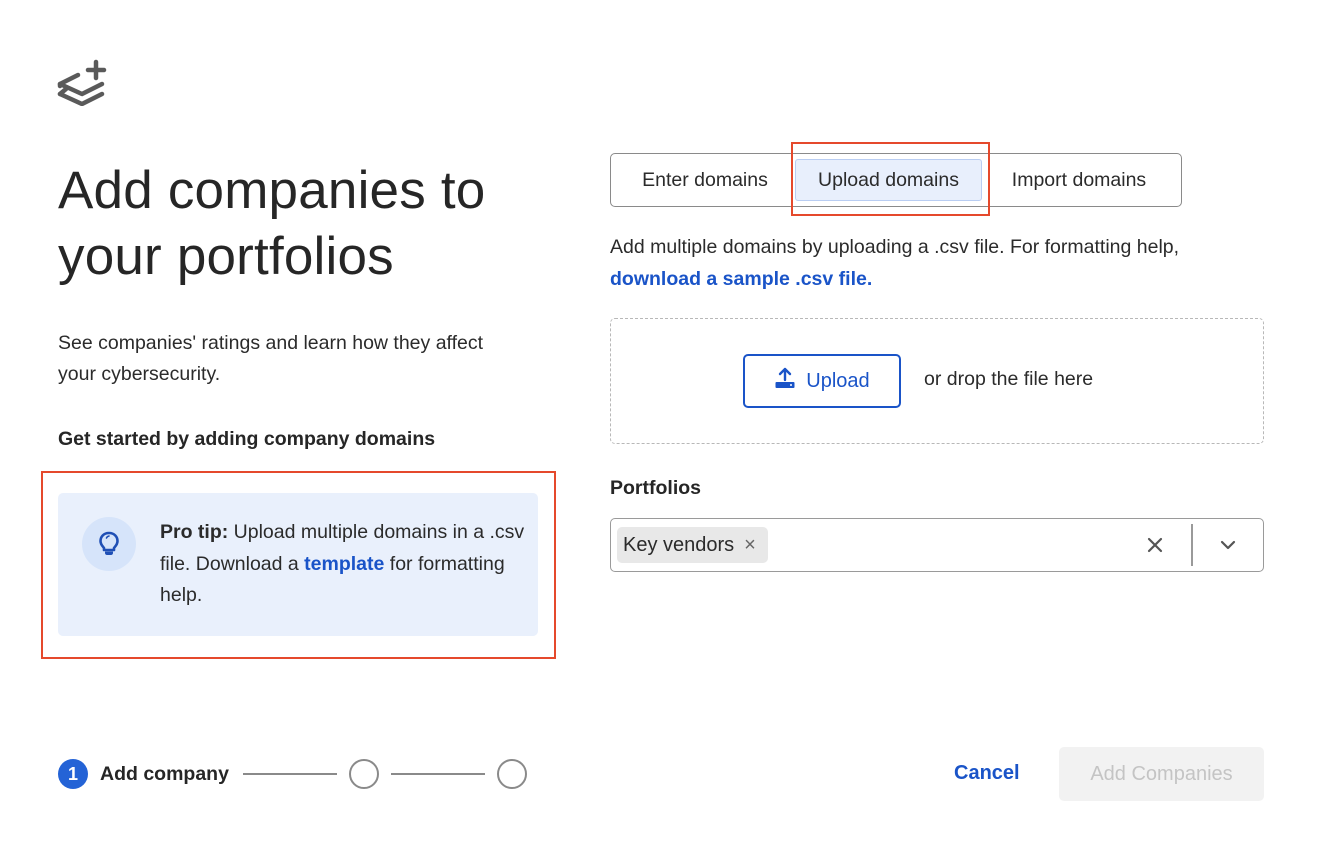 The image size is (1318, 848). I want to click on lightbulb-icon, so click(109, 544).